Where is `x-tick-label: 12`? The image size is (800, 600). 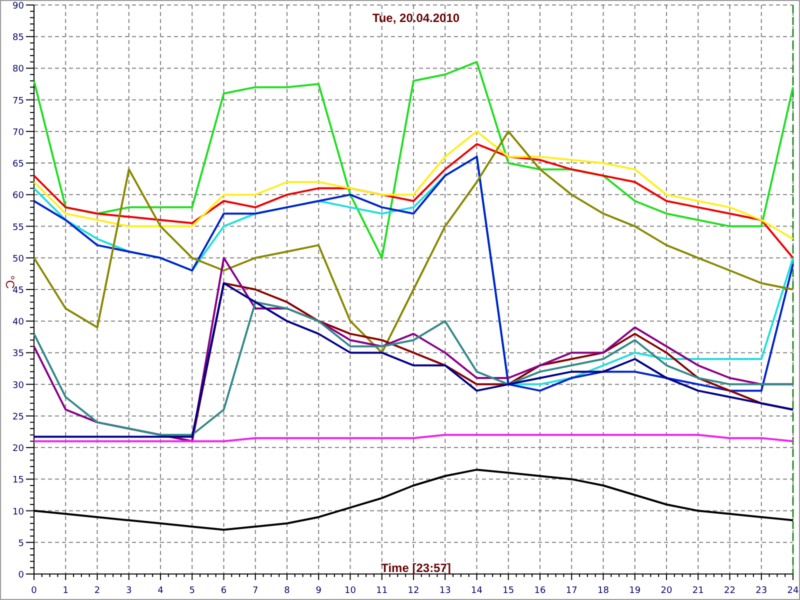
x-tick-label: 12 is located at coordinates (414, 591).